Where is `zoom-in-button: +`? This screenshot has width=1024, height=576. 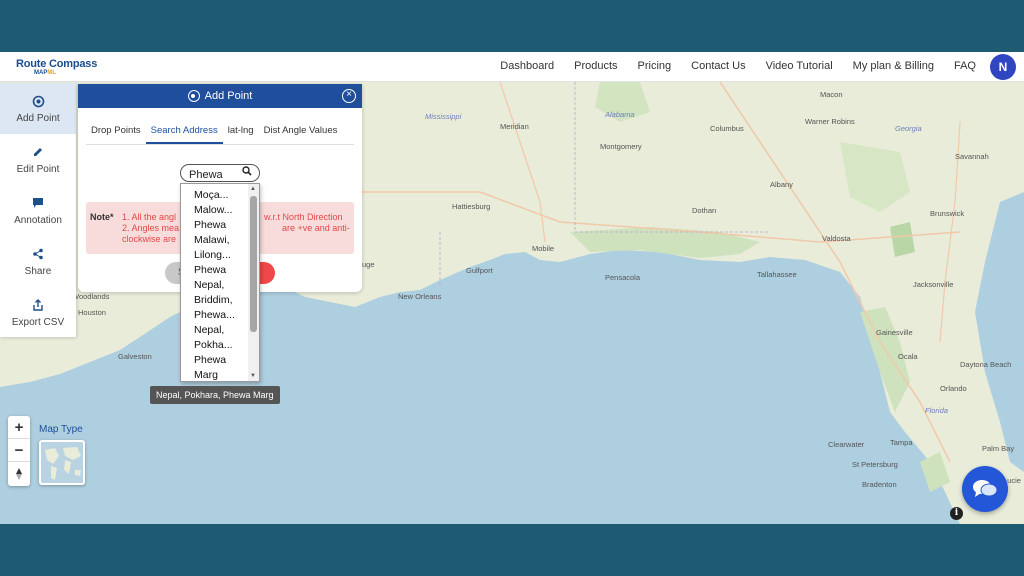
zoom-in-button: + is located at coordinates (19, 427).